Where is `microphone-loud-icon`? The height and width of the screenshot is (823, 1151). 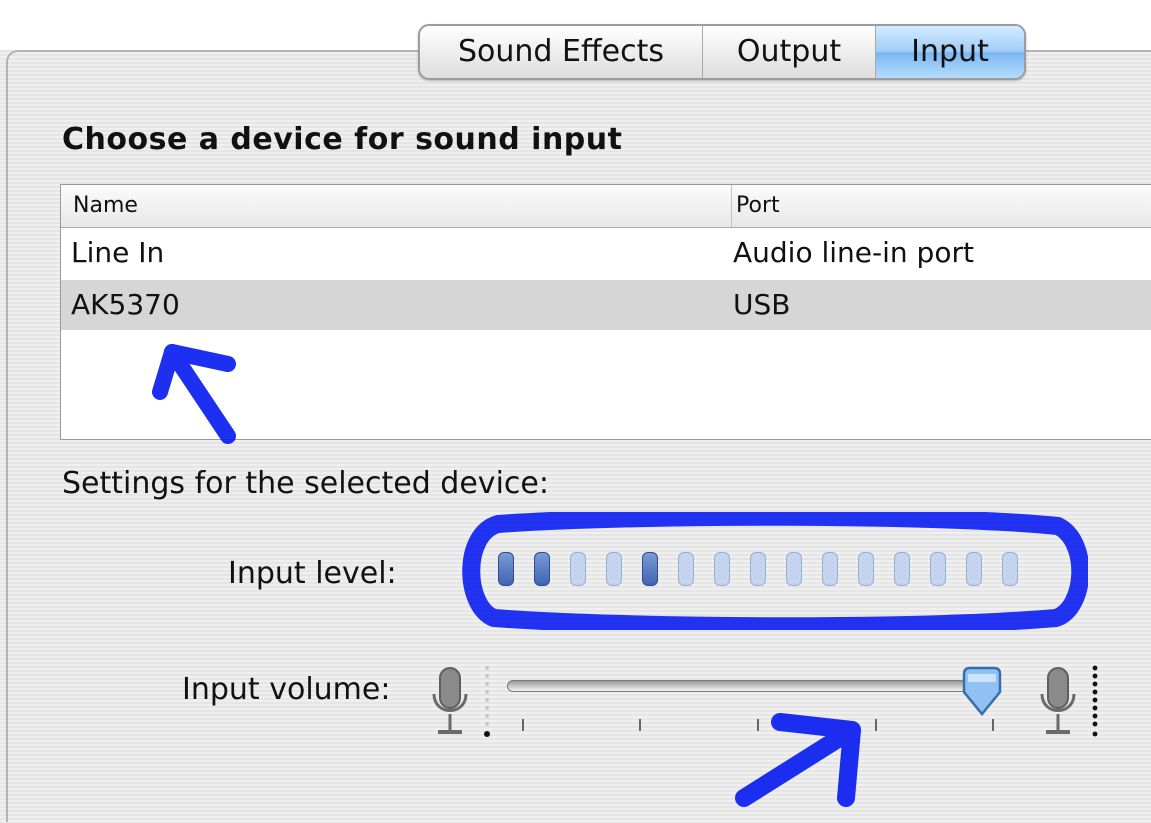
microphone-loud-icon is located at coordinates (1058, 700).